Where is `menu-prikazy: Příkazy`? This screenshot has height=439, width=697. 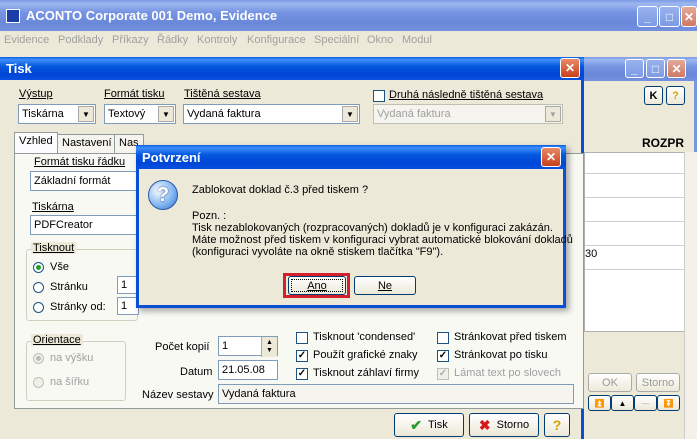
menu-prikazy: Příkazy is located at coordinates (130, 40).